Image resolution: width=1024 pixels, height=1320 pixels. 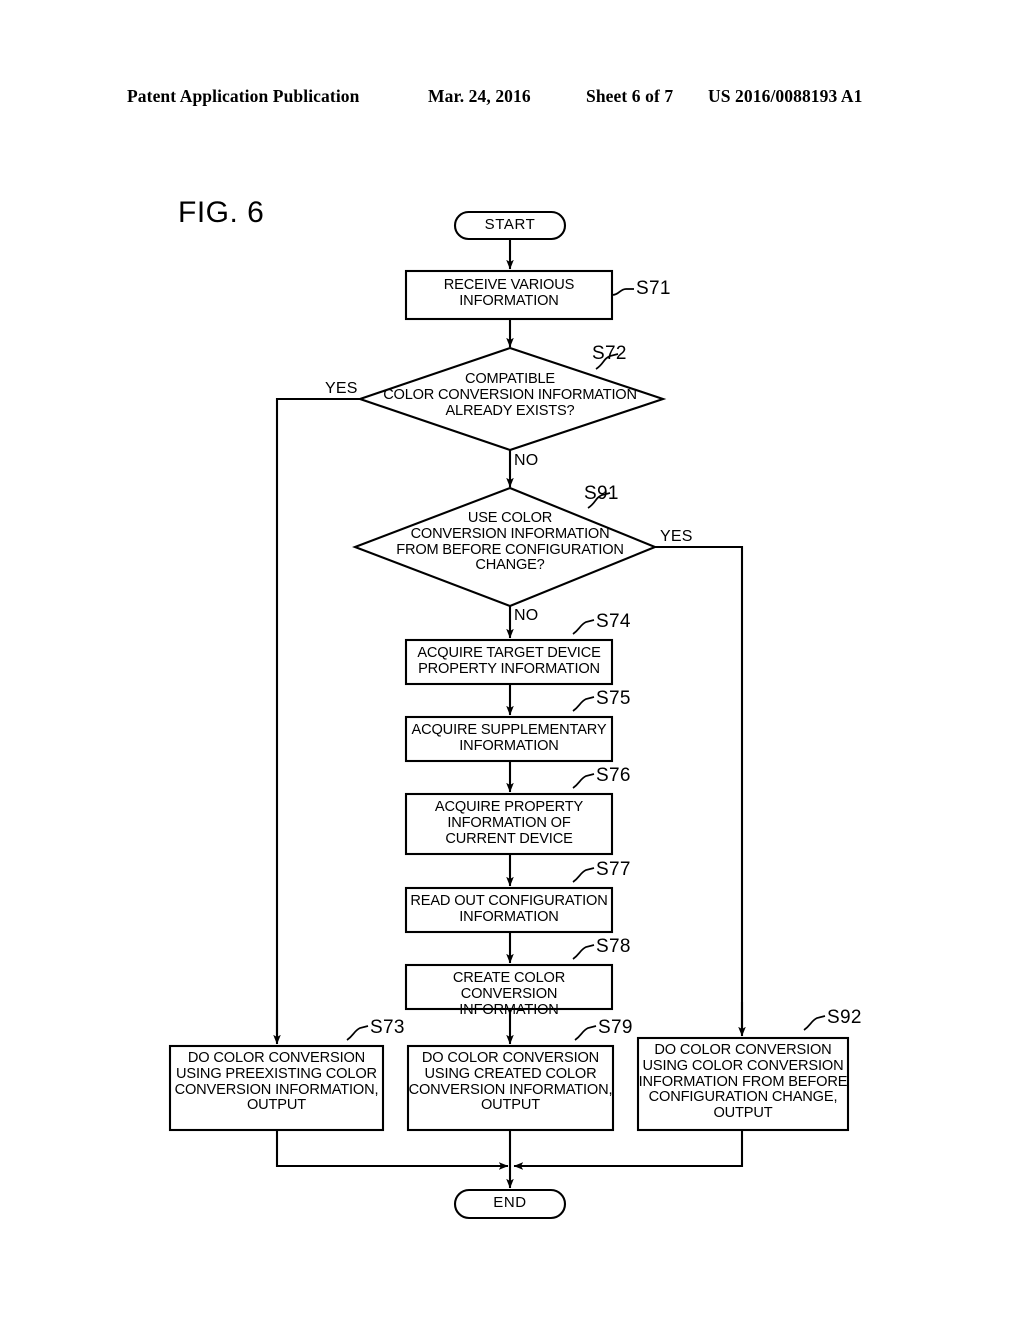 I want to click on node-s76-shape, so click(x=509, y=824).